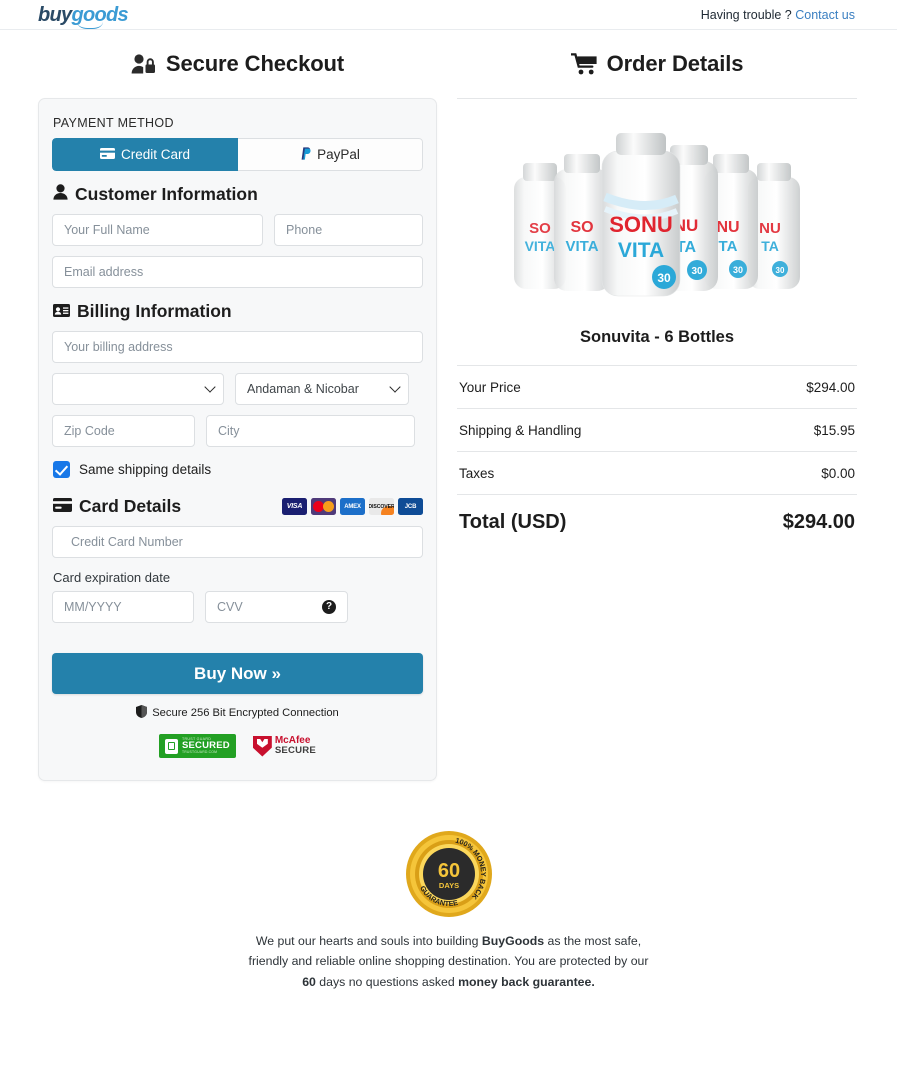  I want to click on card-brand-icons: VISA AMEX DISCOVER JCB, so click(352, 506).